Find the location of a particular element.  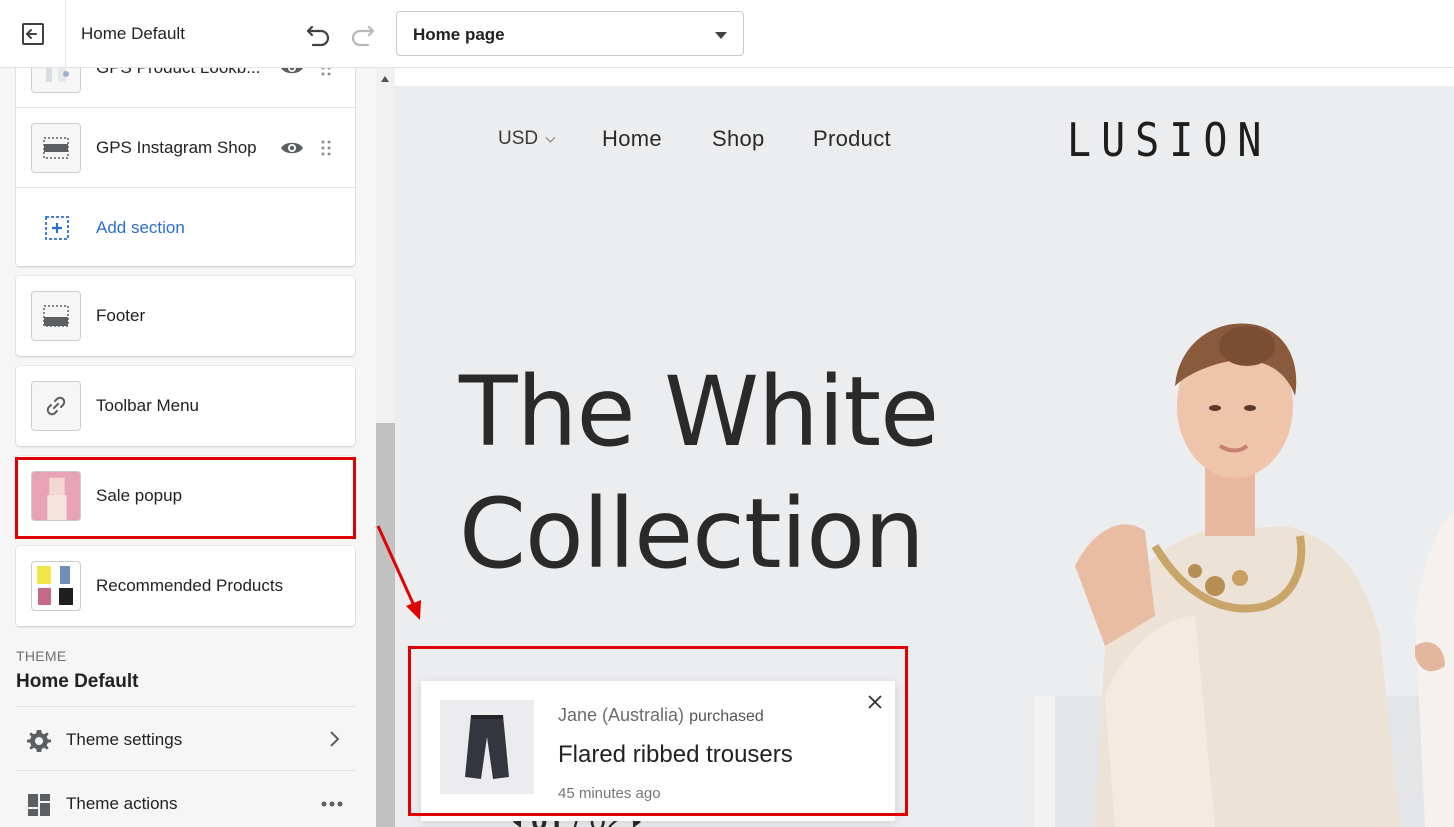

currency-value: USD is located at coordinates (518, 138).